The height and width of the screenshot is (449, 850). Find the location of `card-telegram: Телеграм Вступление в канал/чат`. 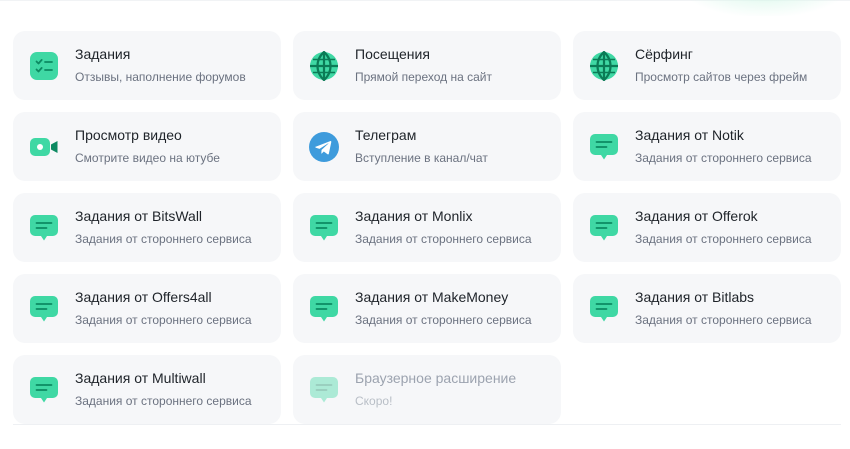

card-telegram: Телеграм Вступление в канал/чат is located at coordinates (427, 146).